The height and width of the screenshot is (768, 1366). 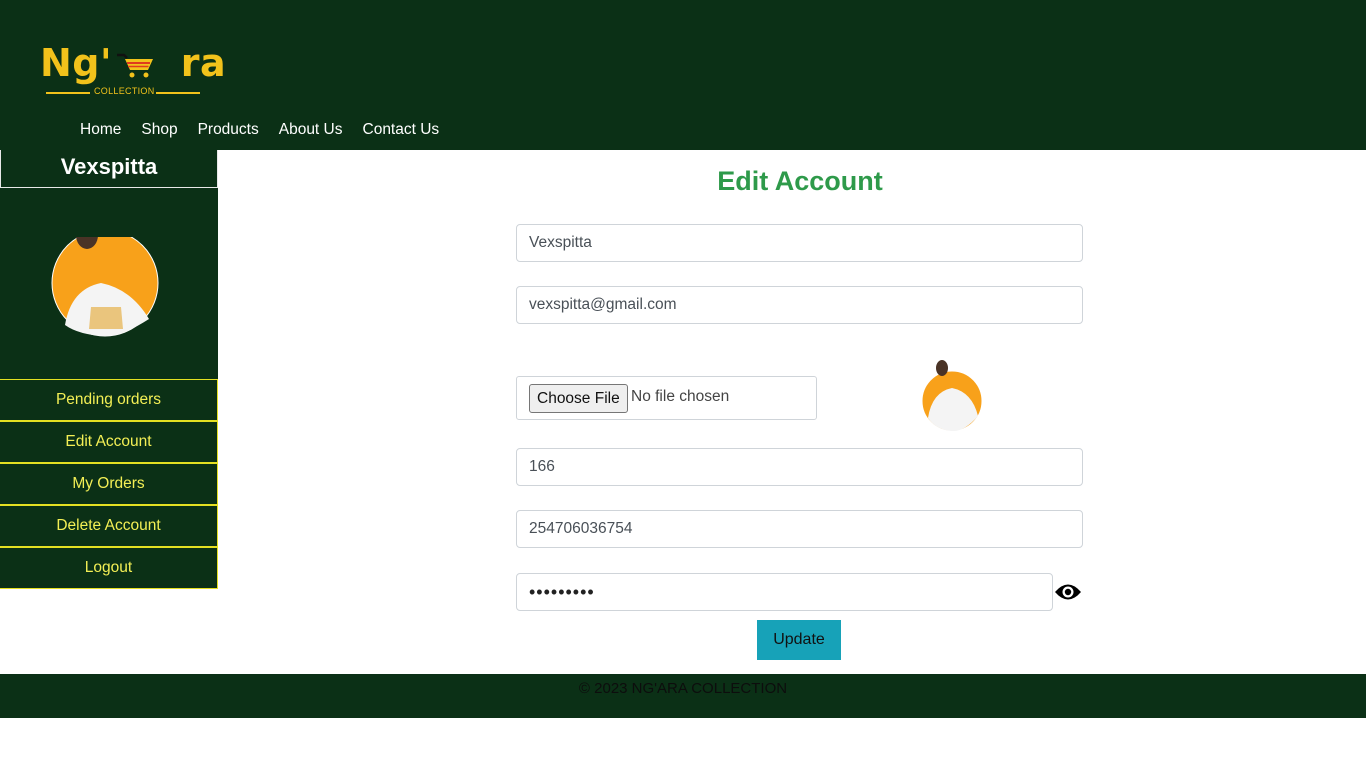 I want to click on sidebar-item-my-orders: My Orders, so click(x=109, y=484).